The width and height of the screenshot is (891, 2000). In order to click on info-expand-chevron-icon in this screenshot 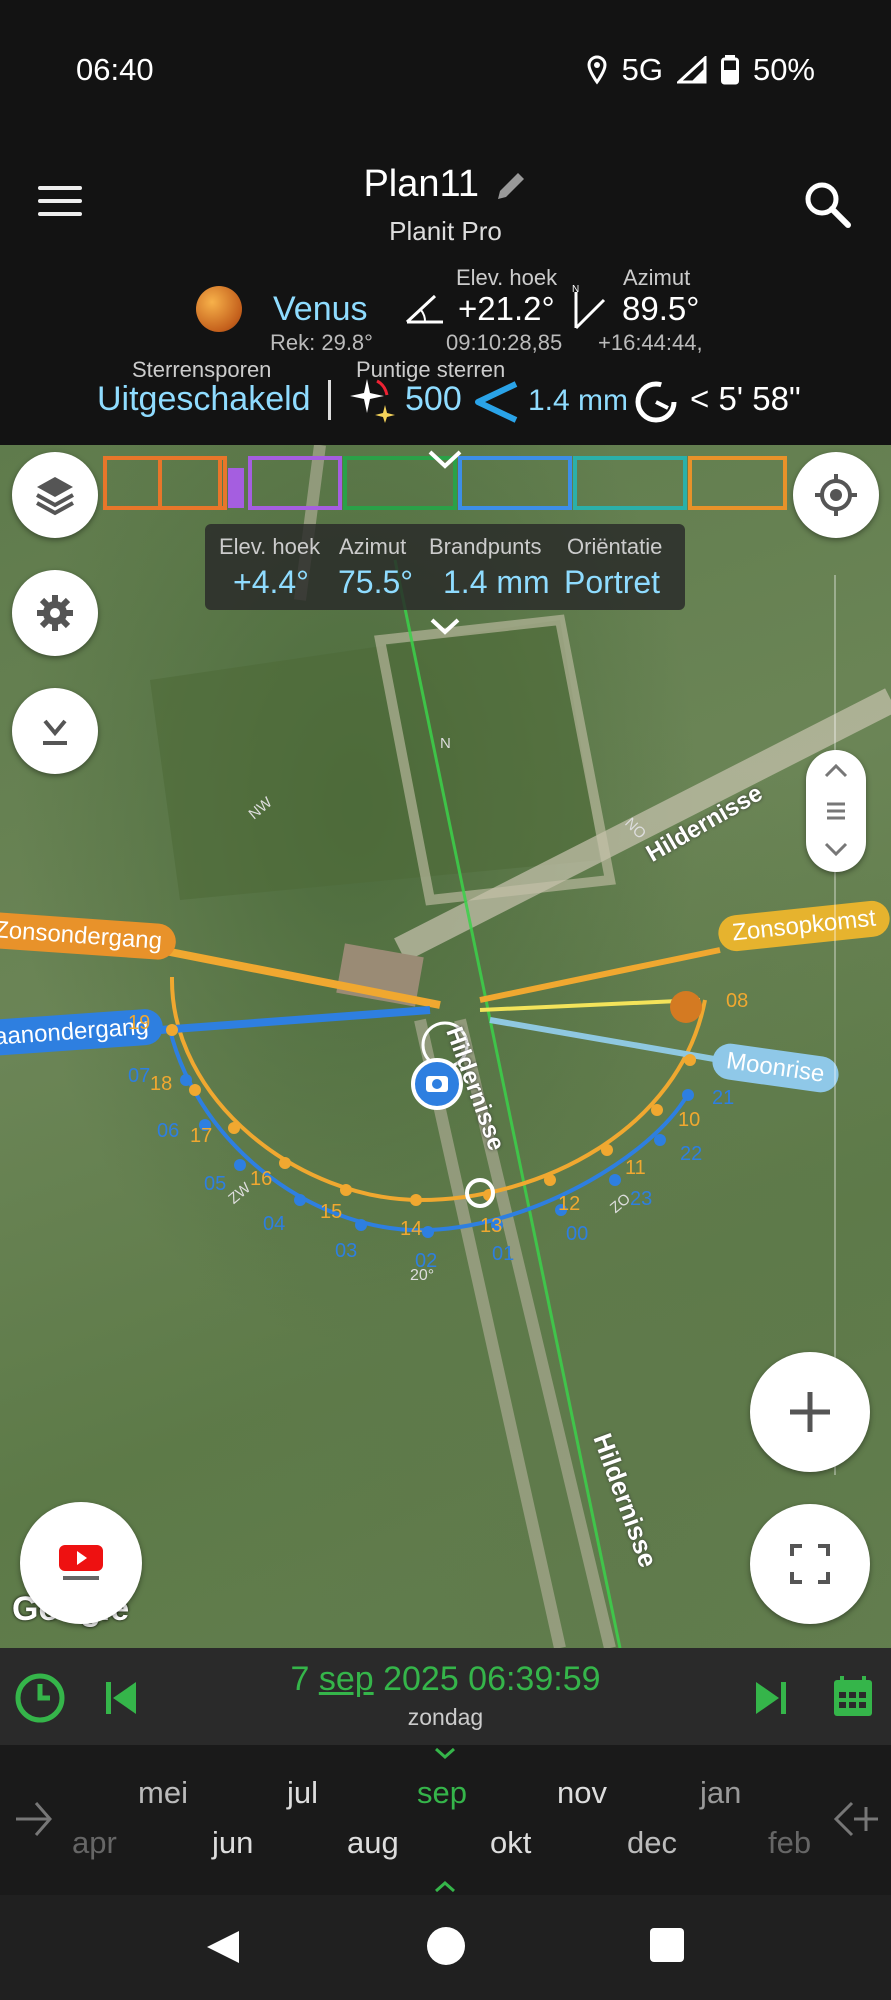, I will do `click(445, 627)`.